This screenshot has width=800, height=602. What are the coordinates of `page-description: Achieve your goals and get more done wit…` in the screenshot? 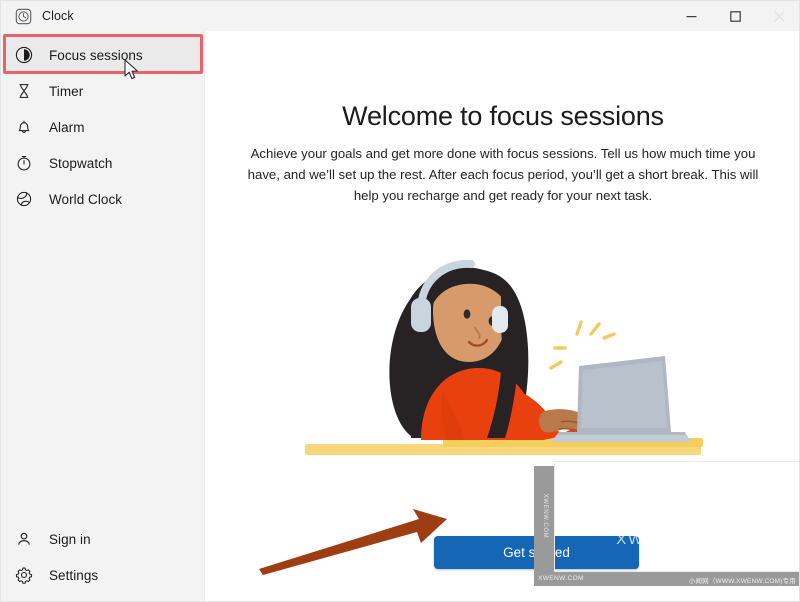 It's located at (503, 174).